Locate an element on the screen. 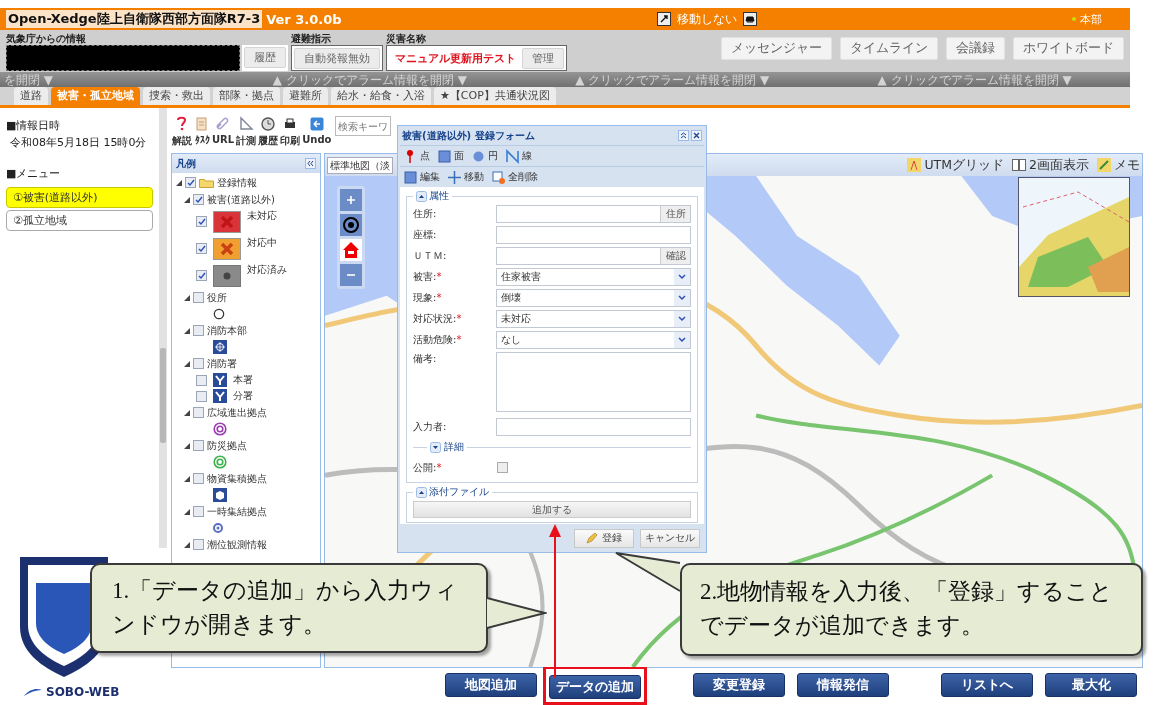 The width and height of the screenshot is (1161, 705). legend-label: 一時集結拠点 is located at coordinates (237, 511).